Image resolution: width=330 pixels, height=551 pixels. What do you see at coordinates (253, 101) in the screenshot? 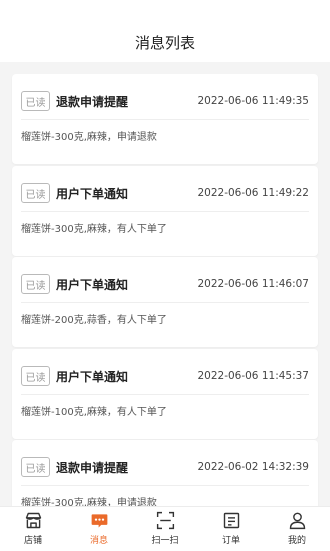
I see `message-time: 2022-06-06 11:49:35` at bounding box center [253, 101].